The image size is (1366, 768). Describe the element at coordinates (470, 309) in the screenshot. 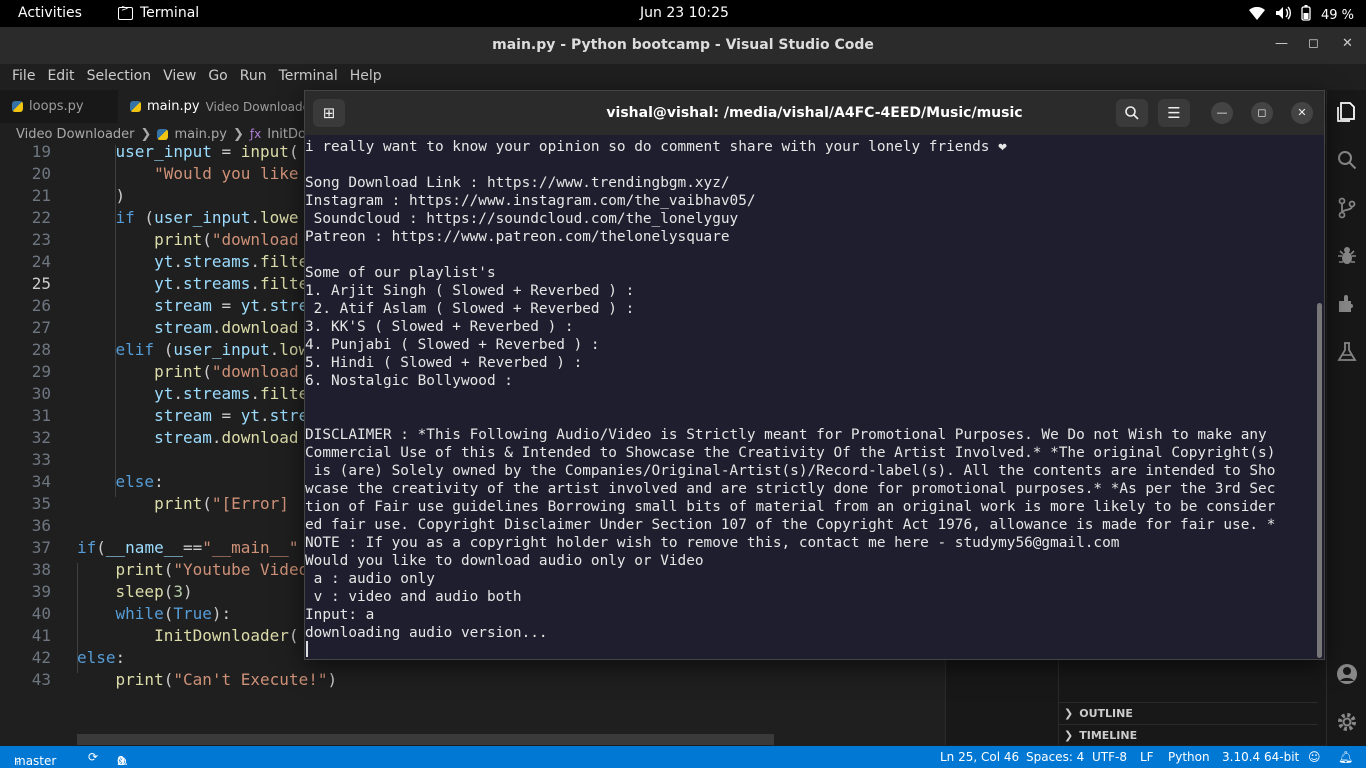

I see `terminal-line: 2. Atif Aslam ( Slowed + Reverbed ) :` at that location.